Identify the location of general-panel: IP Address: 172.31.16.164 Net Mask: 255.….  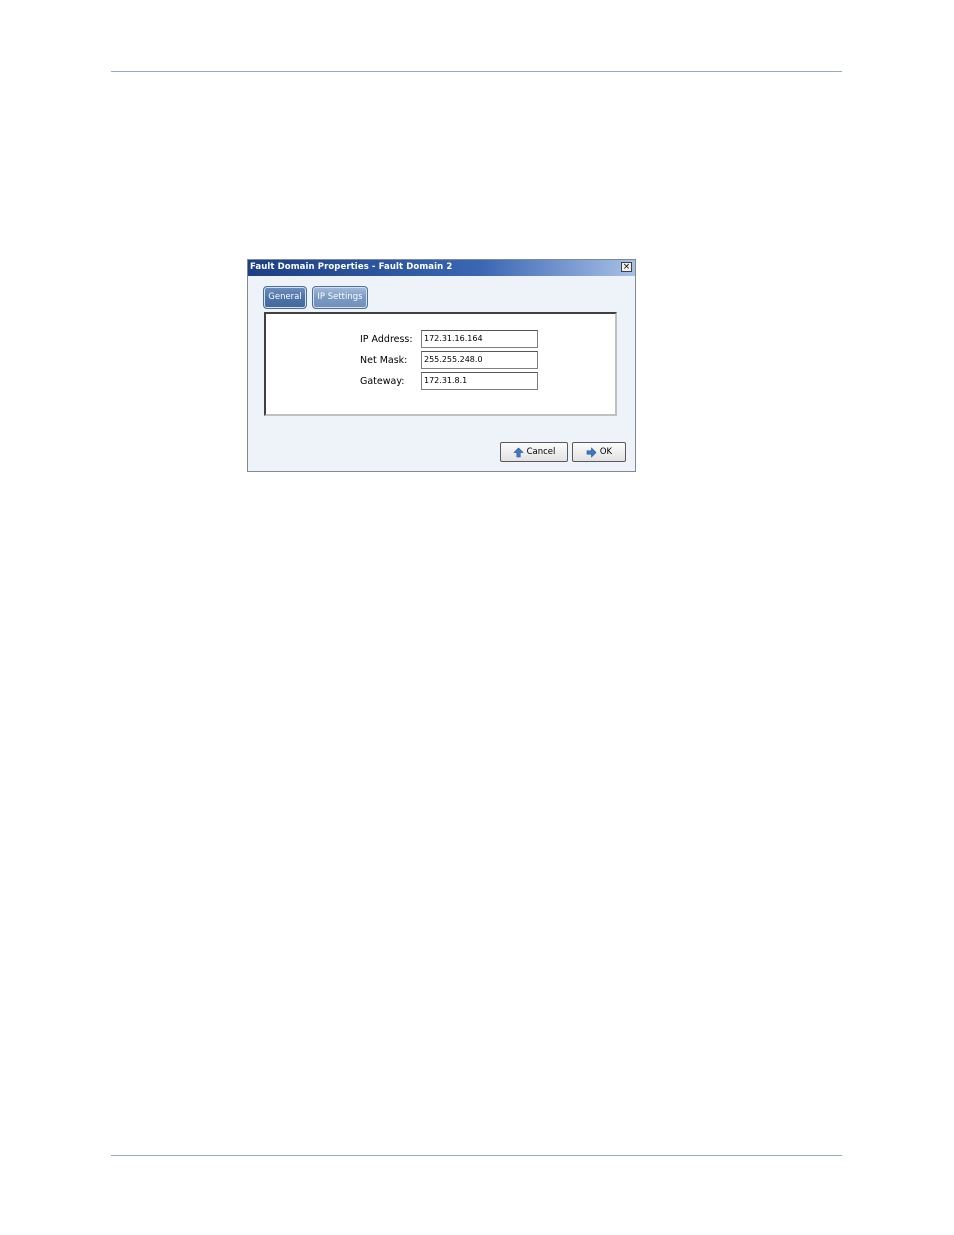
(440, 364).